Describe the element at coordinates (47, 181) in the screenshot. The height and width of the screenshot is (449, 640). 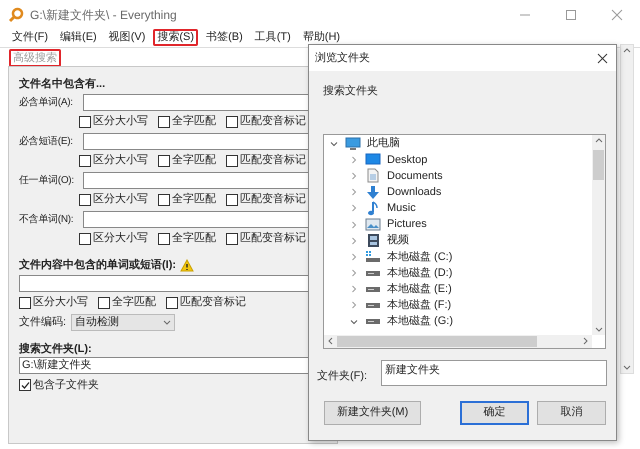
I see `field-label: 任一单词(O):` at that location.